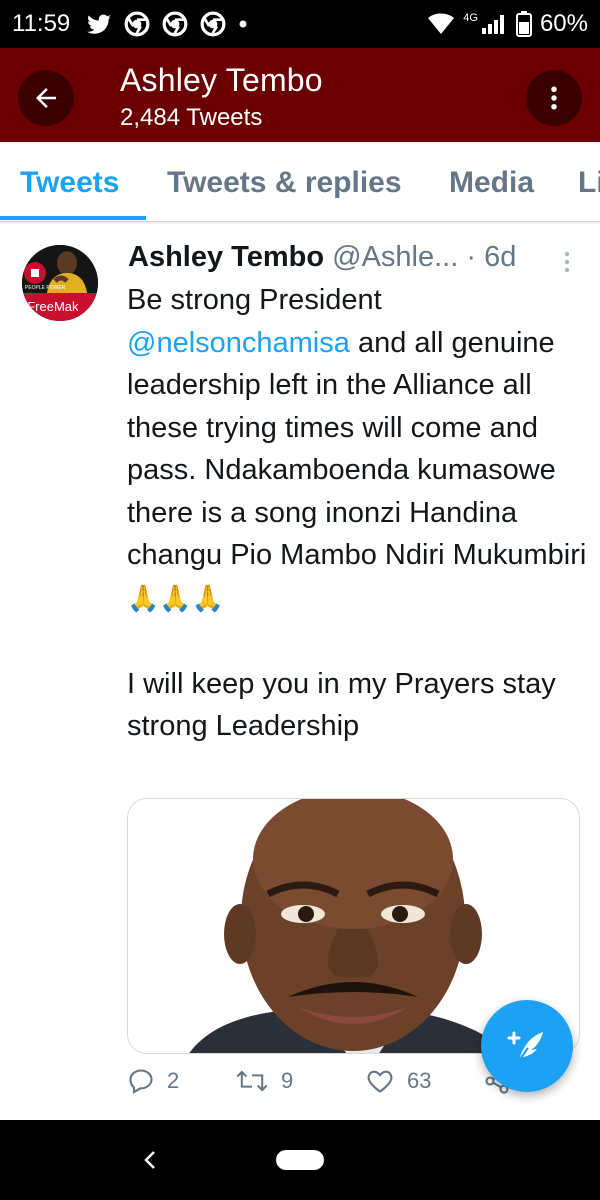 This screenshot has width=600, height=1200. I want to click on like-count: 63, so click(419, 1080).